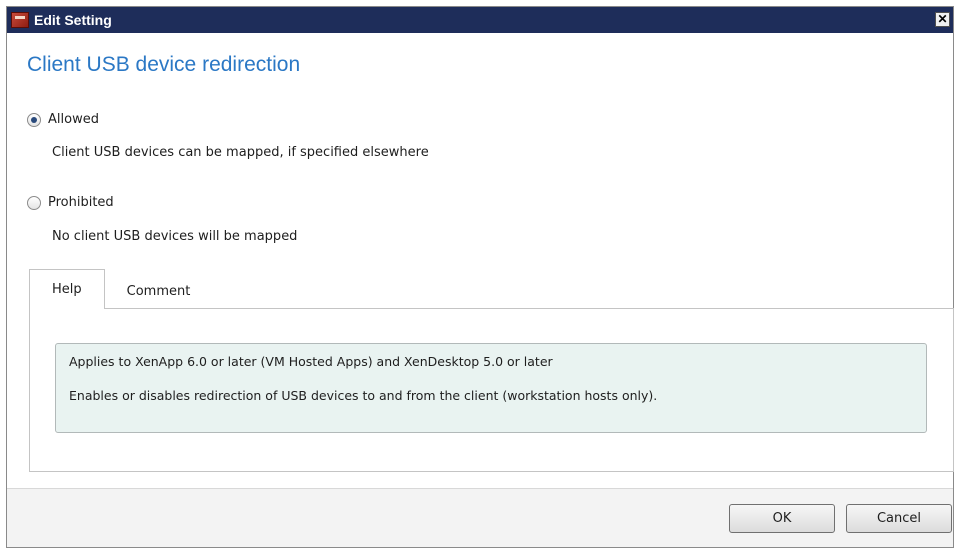 The image size is (955, 550). I want to click on radio-option-allowed: Allowed, so click(63, 119).